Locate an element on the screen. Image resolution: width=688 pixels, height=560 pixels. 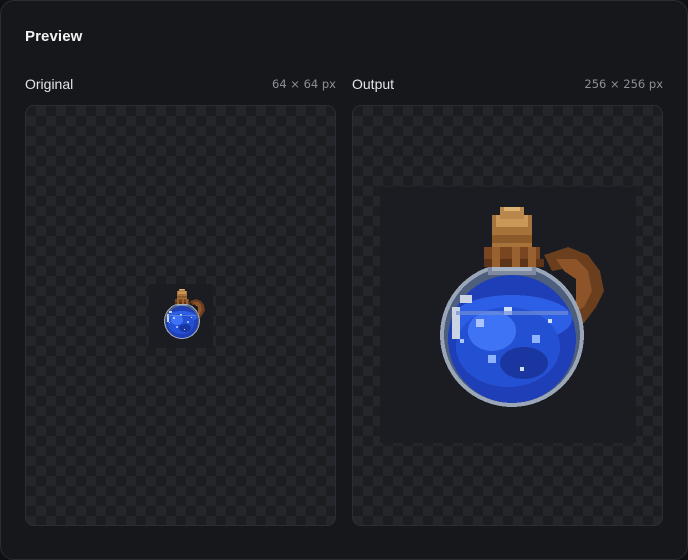
potion-sprite-icon is located at coordinates (181, 316).